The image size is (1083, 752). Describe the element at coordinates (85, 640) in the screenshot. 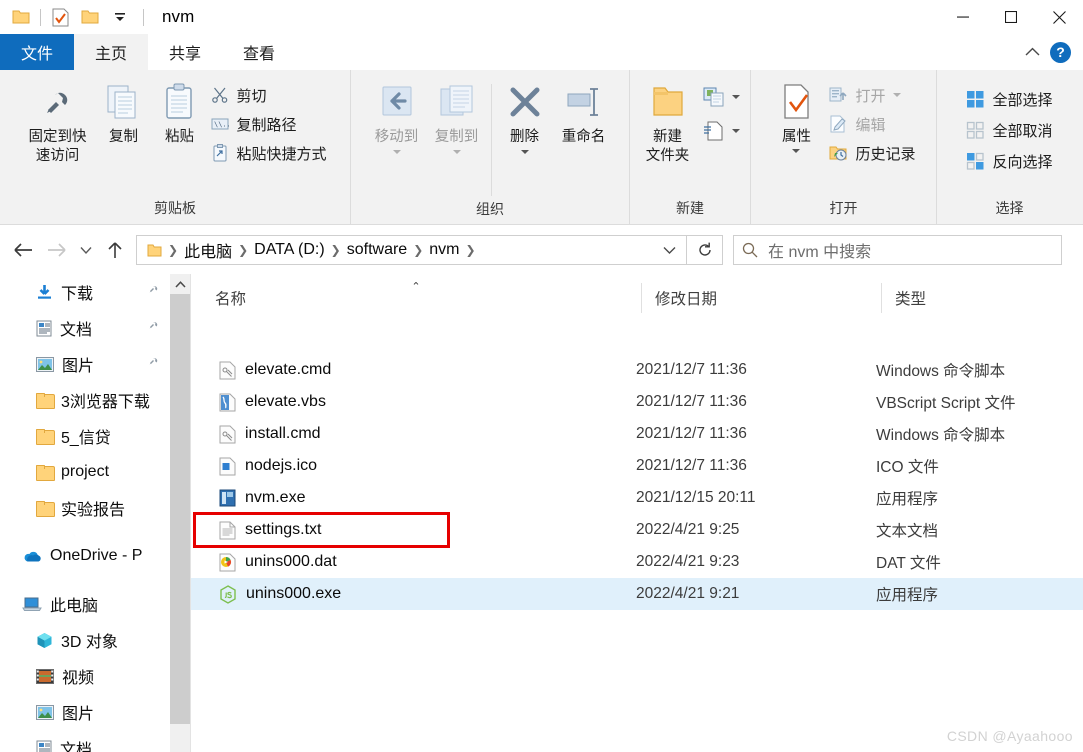

I see `sidebar-item-3d-objects: 3D 对象` at that location.